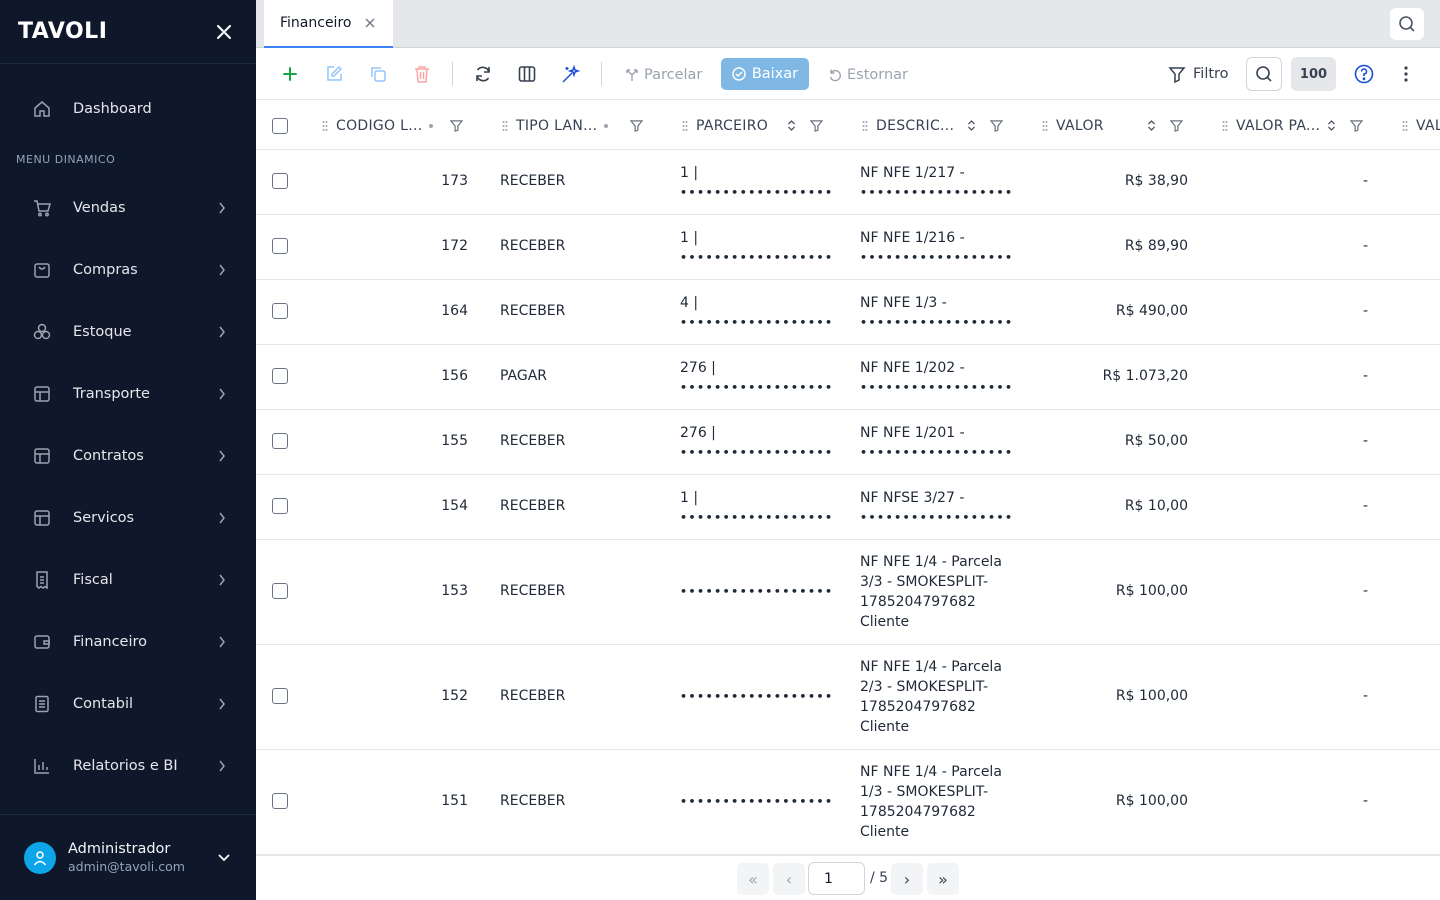 This screenshot has width=1440, height=900. Describe the element at coordinates (527, 74) in the screenshot. I see `columns-button` at that location.